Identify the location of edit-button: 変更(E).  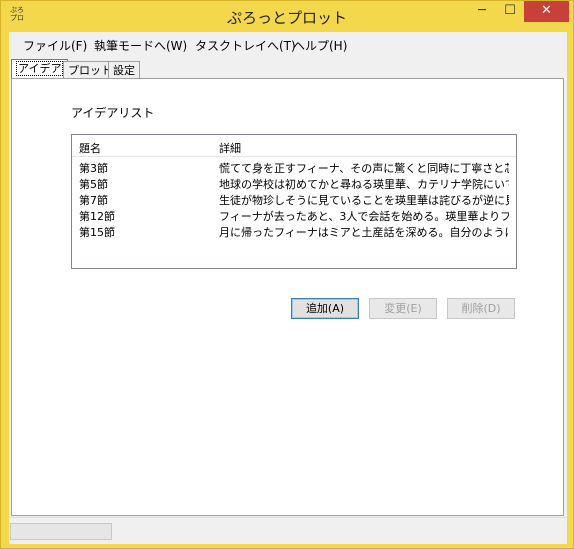
(403, 308).